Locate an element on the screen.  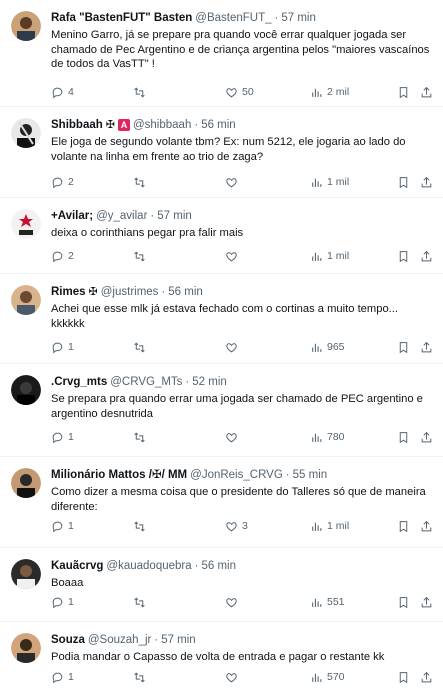
views-icon is located at coordinates (317, 602).